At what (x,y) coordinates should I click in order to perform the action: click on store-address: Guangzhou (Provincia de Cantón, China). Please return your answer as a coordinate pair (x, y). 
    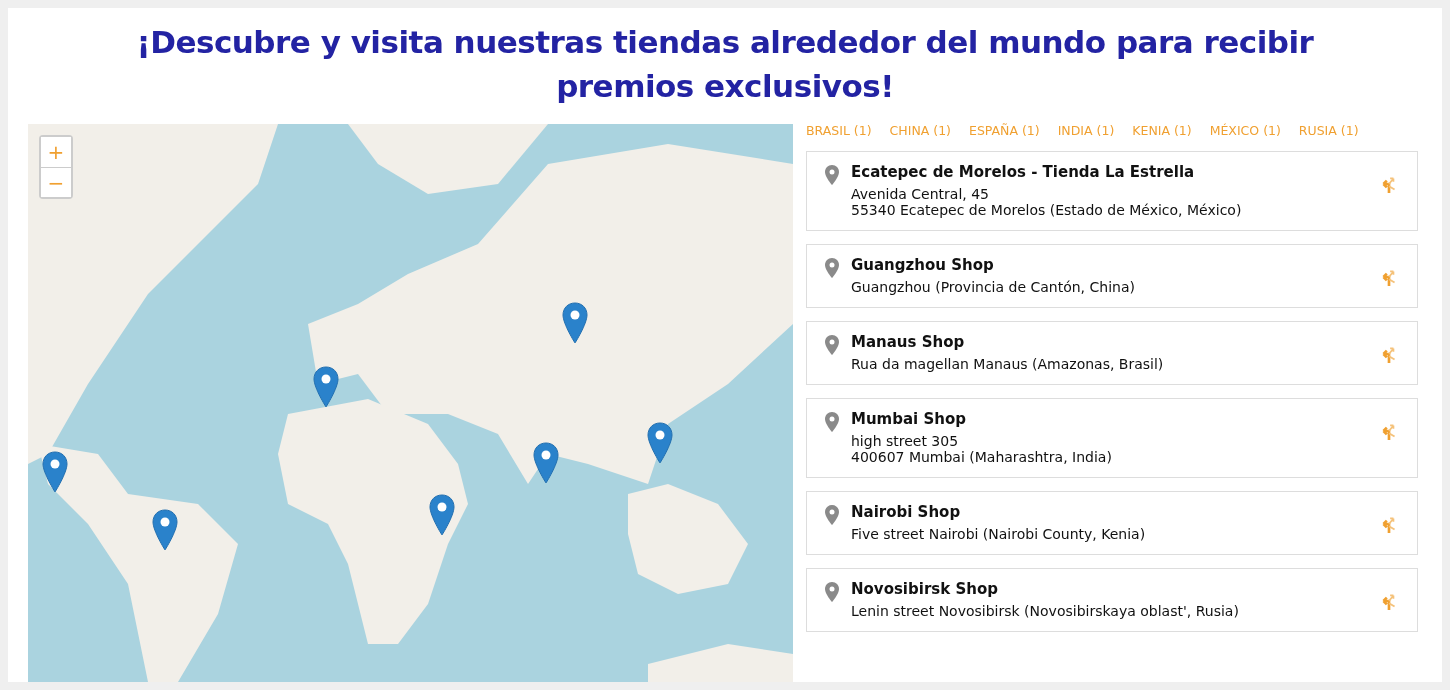
    Looking at the image, I should click on (993, 287).